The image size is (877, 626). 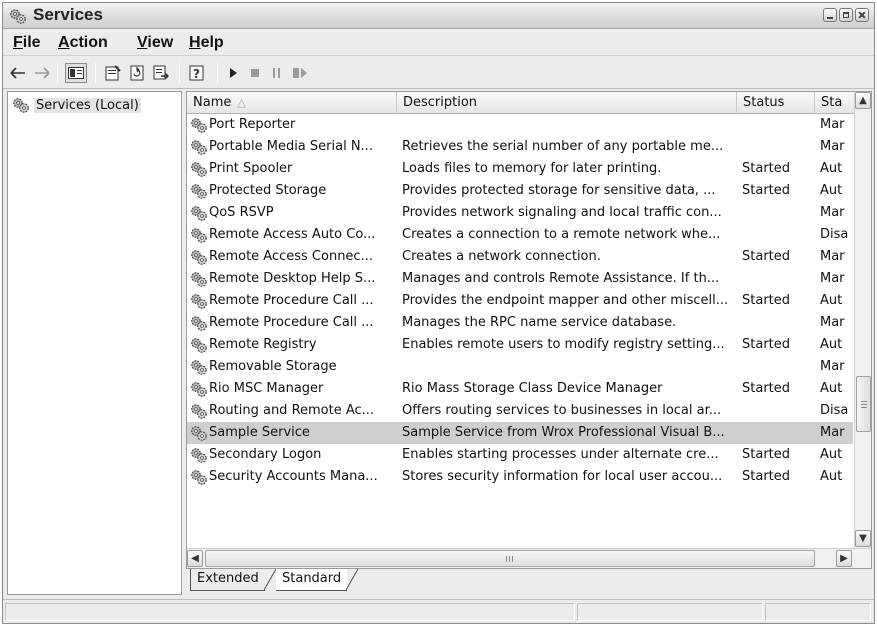 What do you see at coordinates (520, 367) in the screenshot?
I see `table-row: Removable Storage Mar` at bounding box center [520, 367].